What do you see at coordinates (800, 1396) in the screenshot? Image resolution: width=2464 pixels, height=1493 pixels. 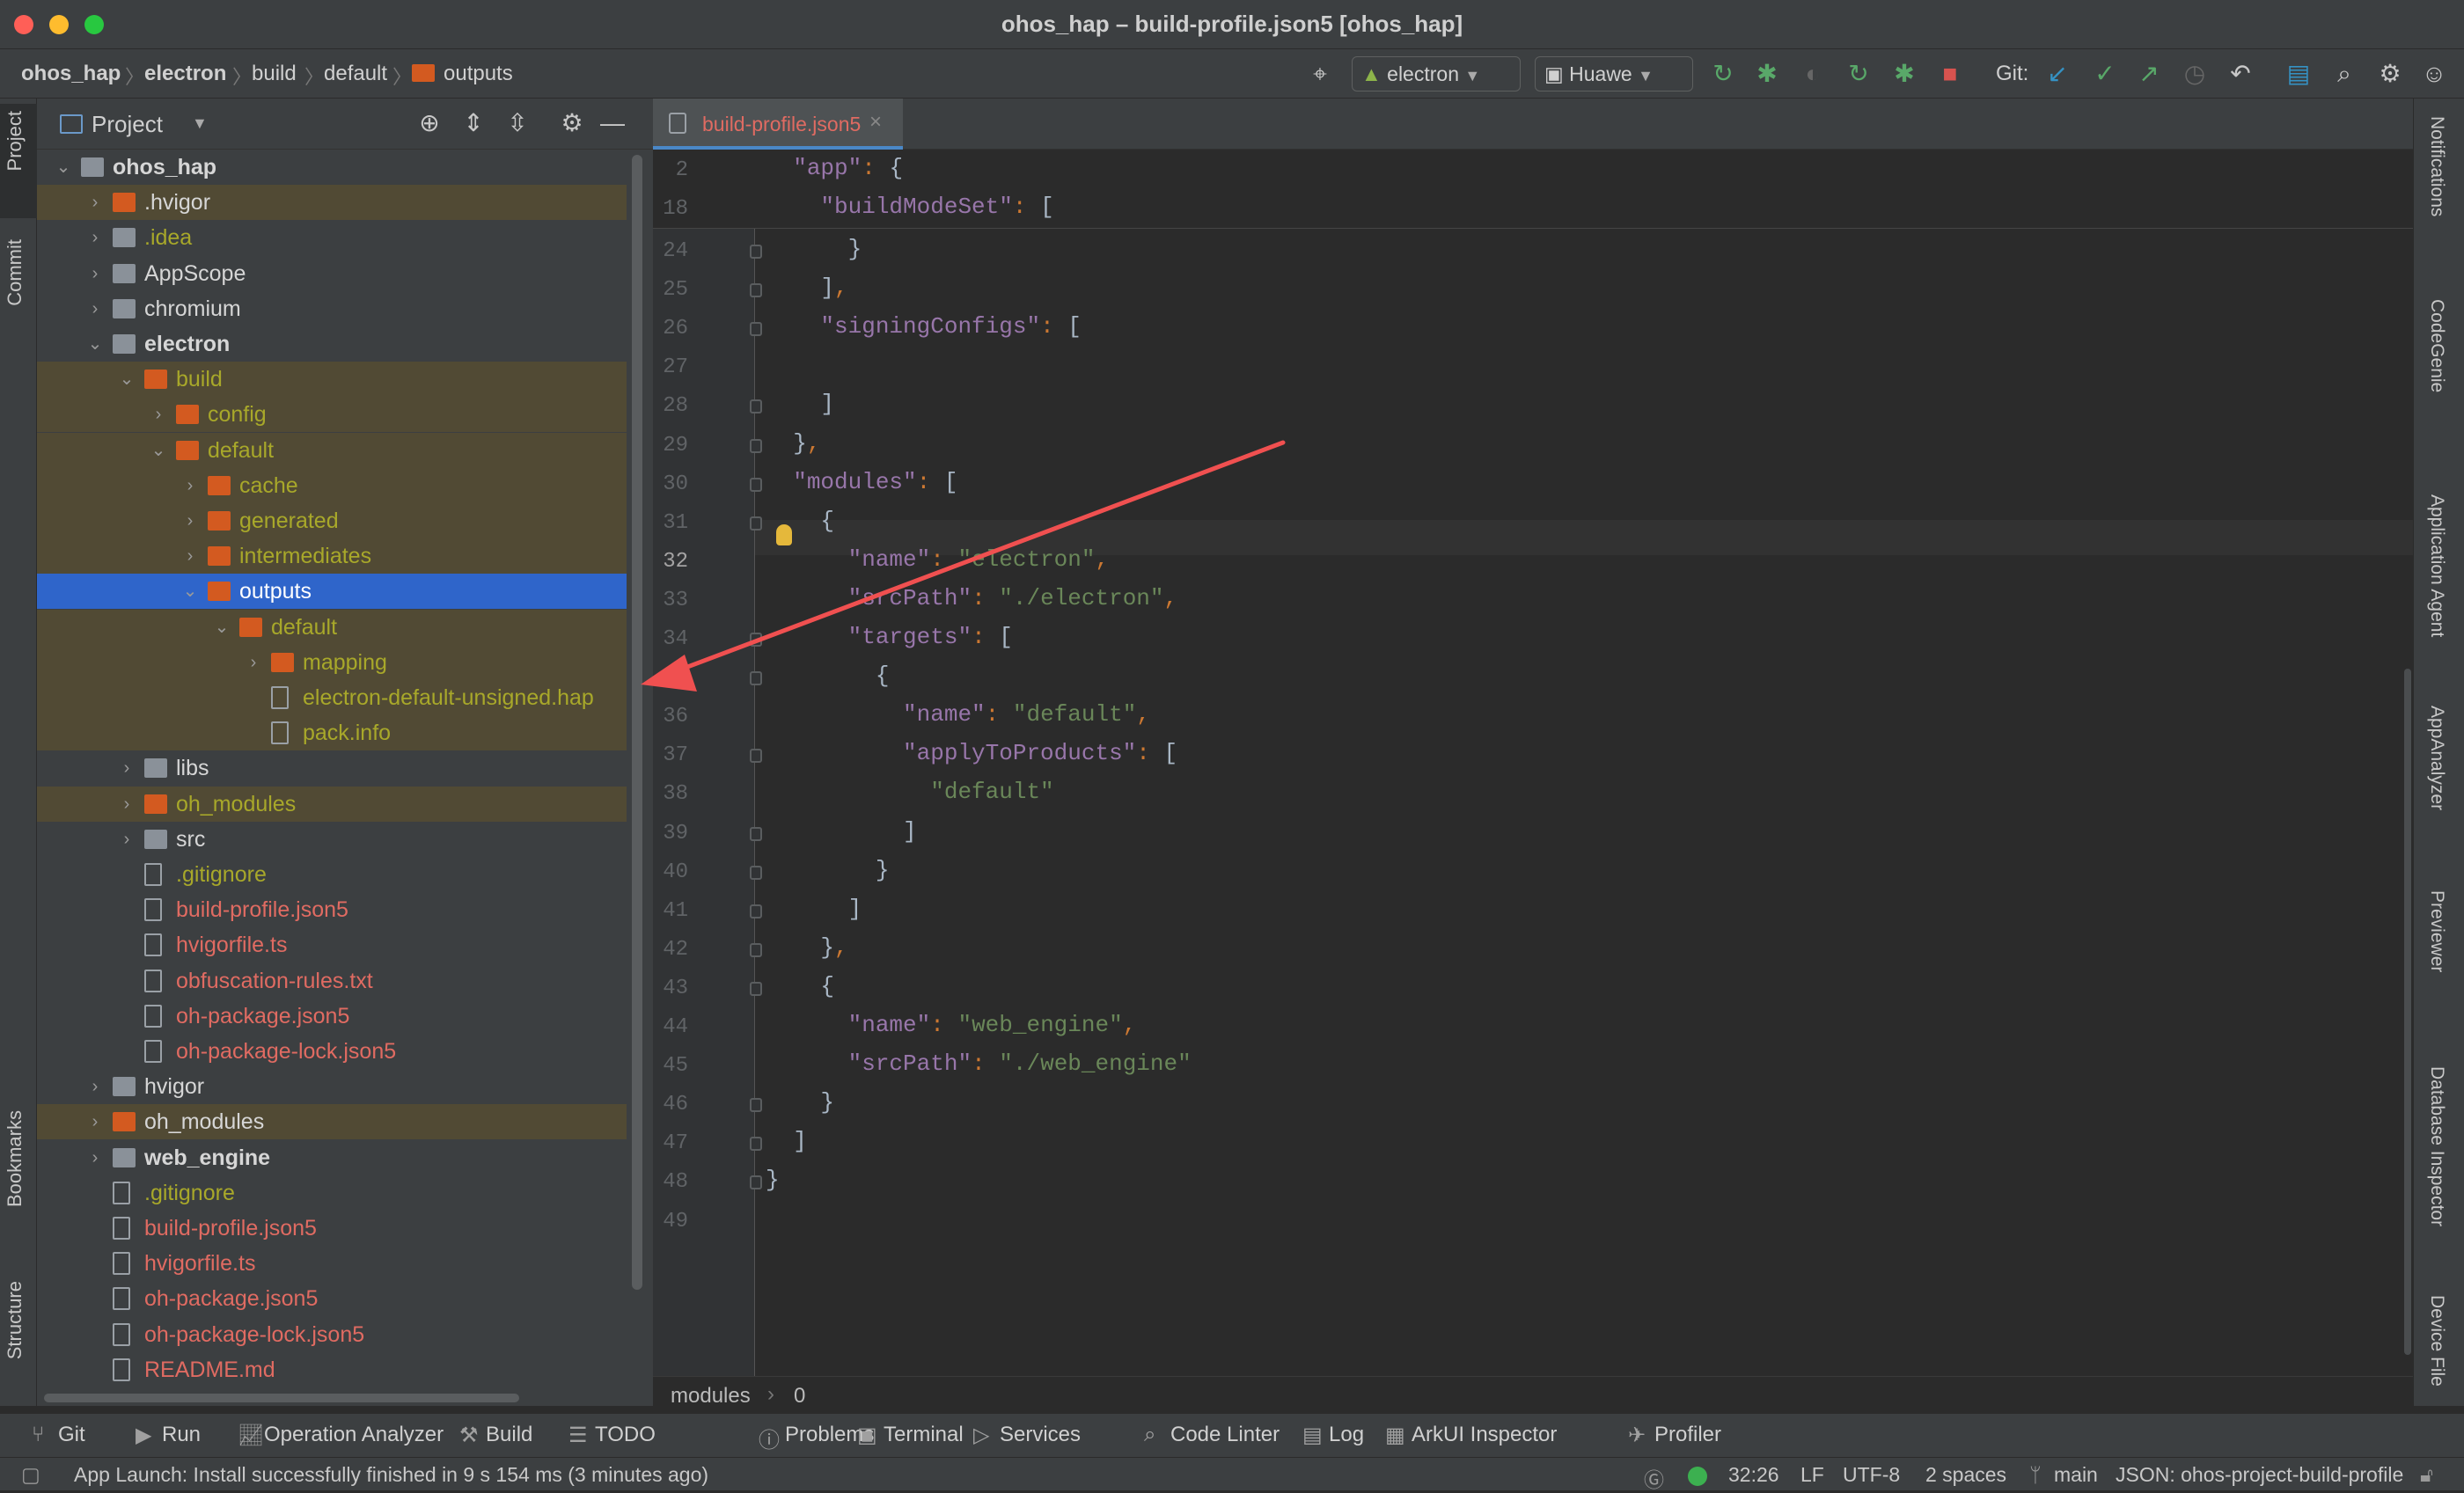 I see `code-crumb-item: 0` at bounding box center [800, 1396].